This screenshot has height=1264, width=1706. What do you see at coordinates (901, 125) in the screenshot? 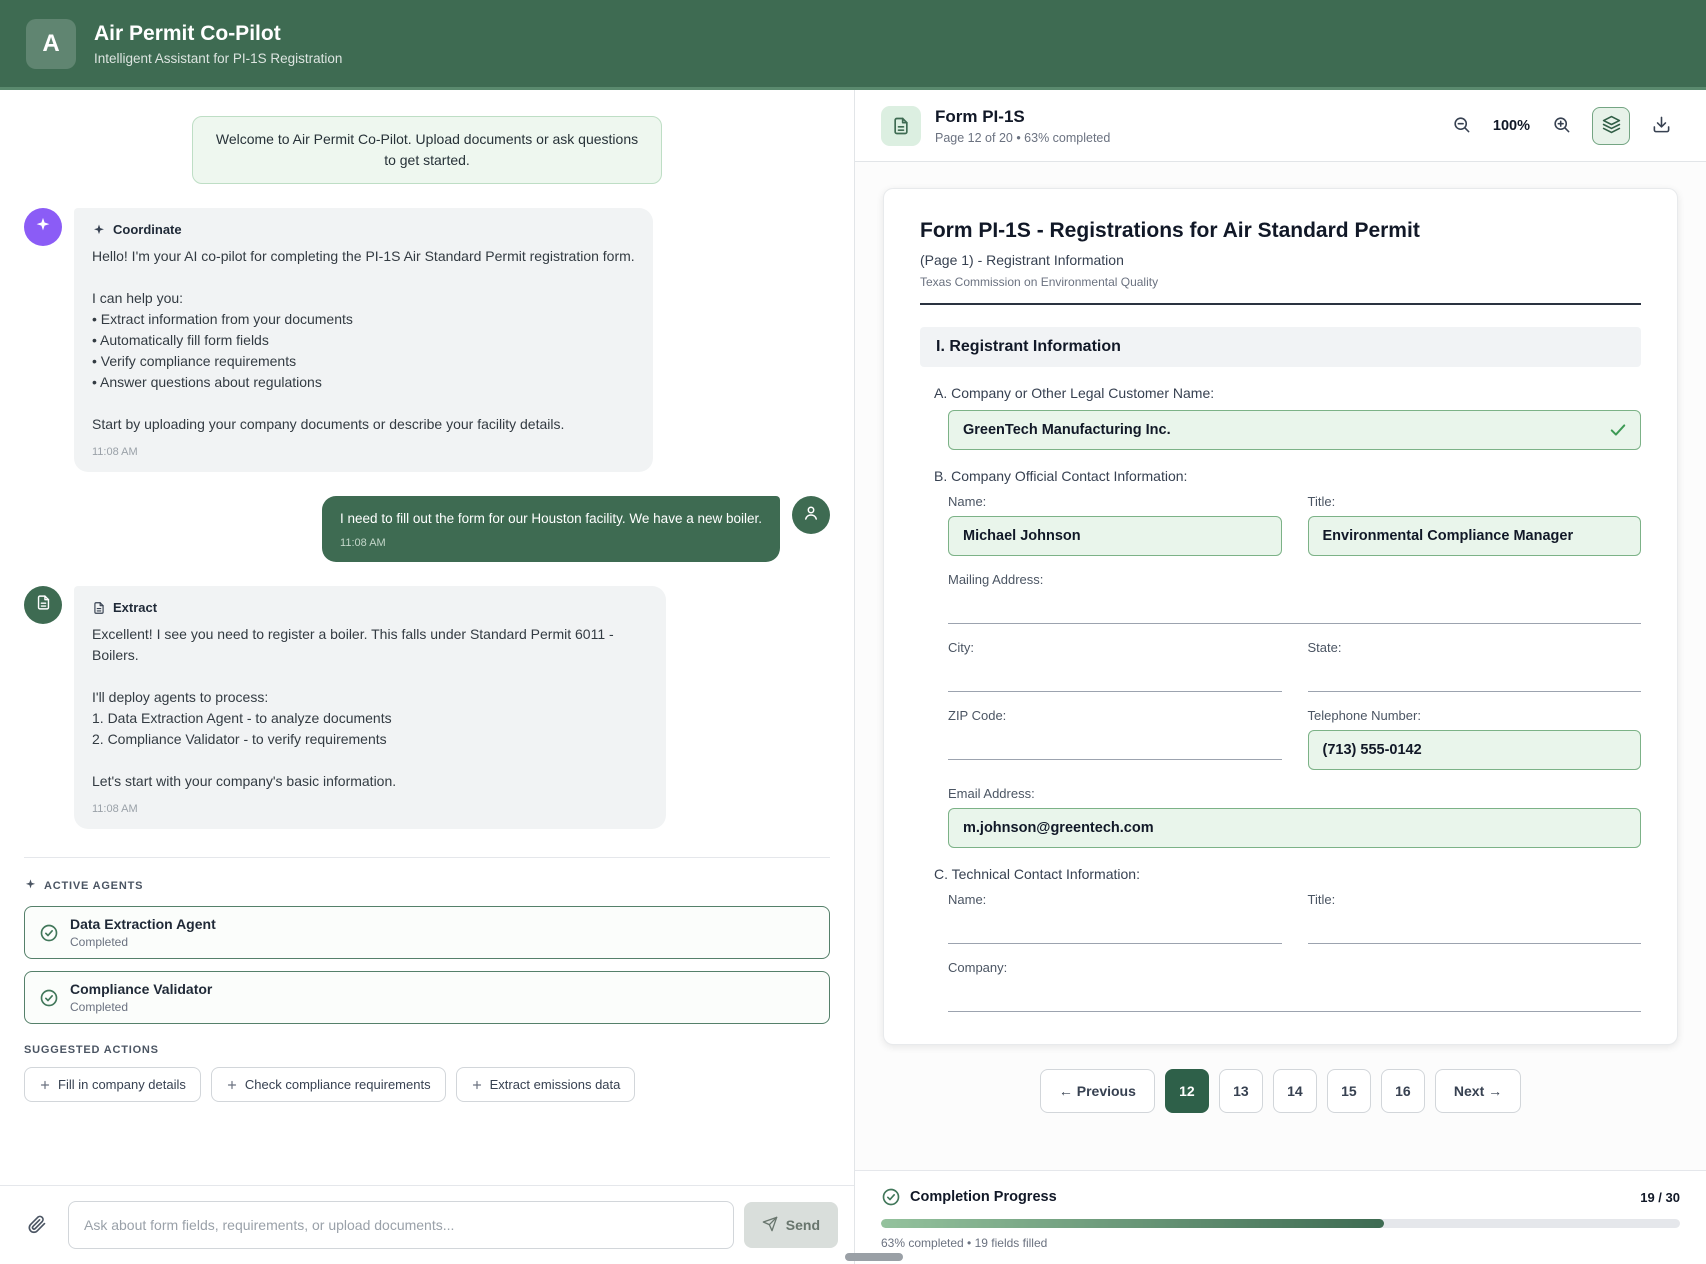
I see `form-document-icon` at bounding box center [901, 125].